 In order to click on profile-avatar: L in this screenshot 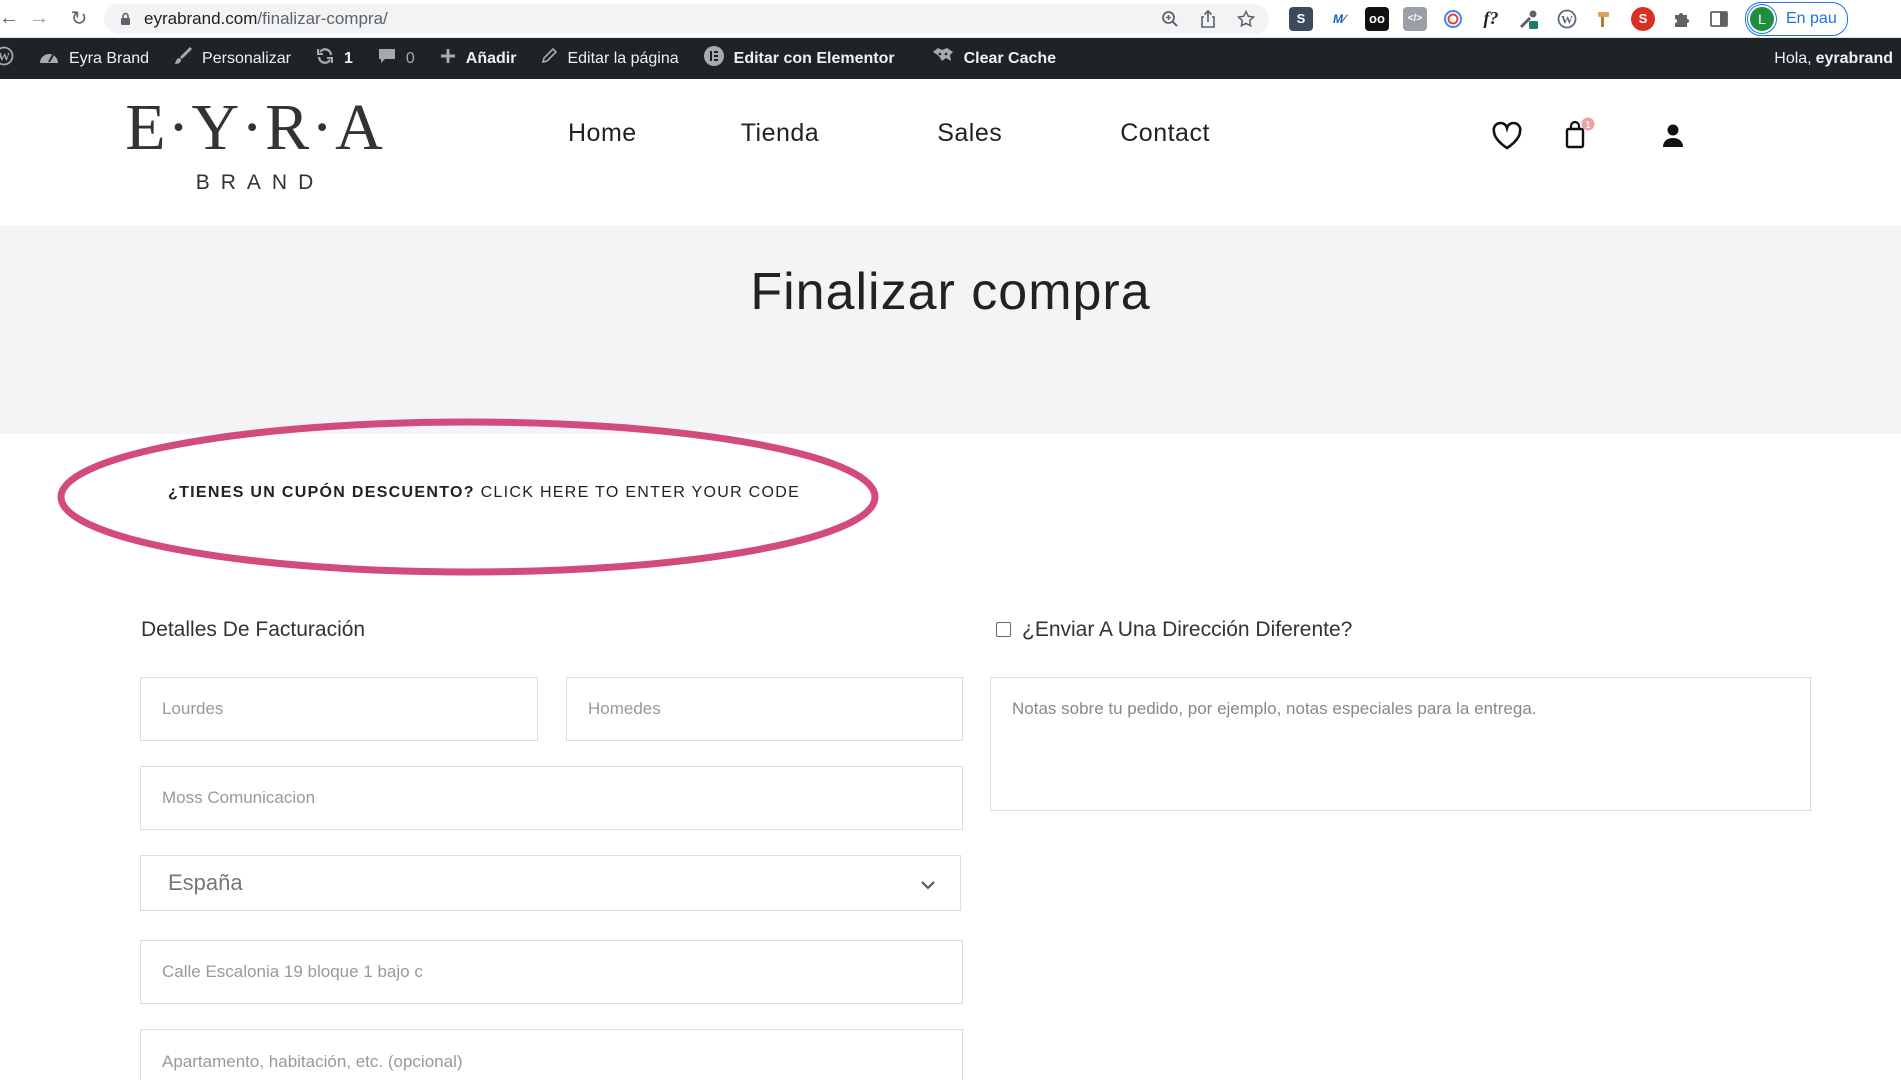, I will do `click(1762, 18)`.